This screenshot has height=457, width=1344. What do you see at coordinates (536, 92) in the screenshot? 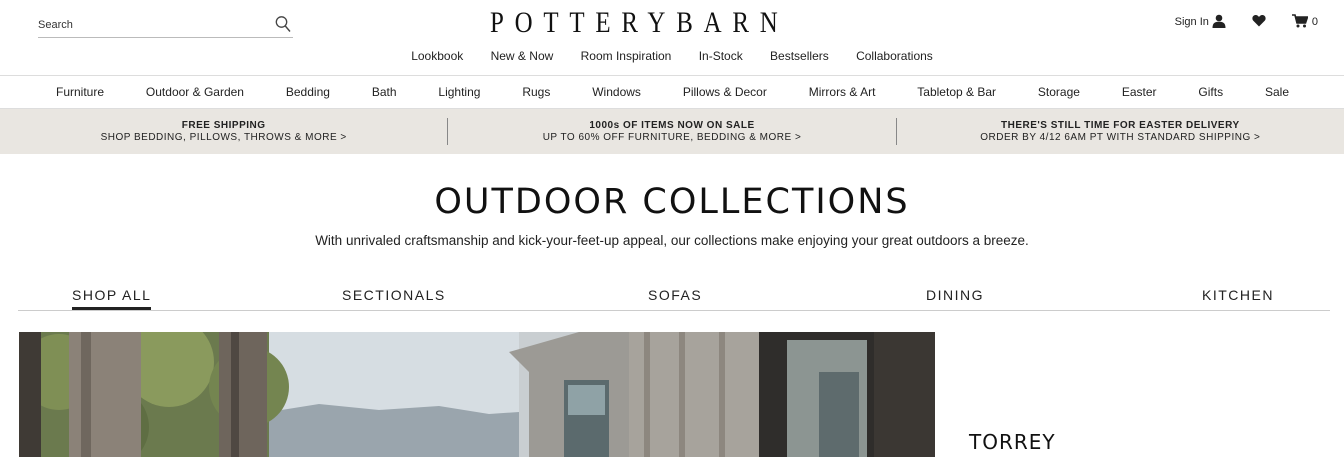
I see `cat-rugs: Rugs` at bounding box center [536, 92].